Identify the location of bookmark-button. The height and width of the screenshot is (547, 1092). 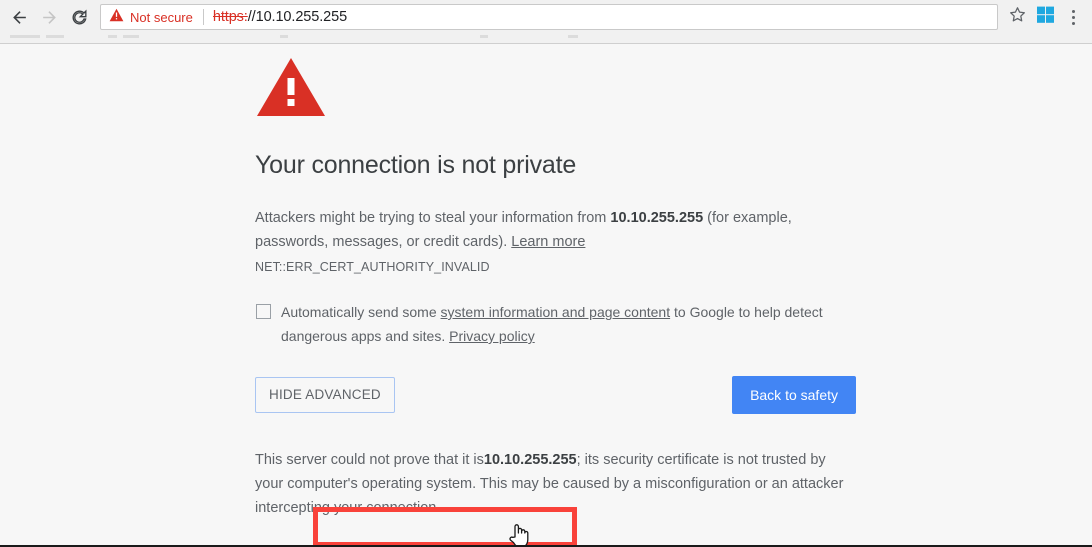
(1017, 17).